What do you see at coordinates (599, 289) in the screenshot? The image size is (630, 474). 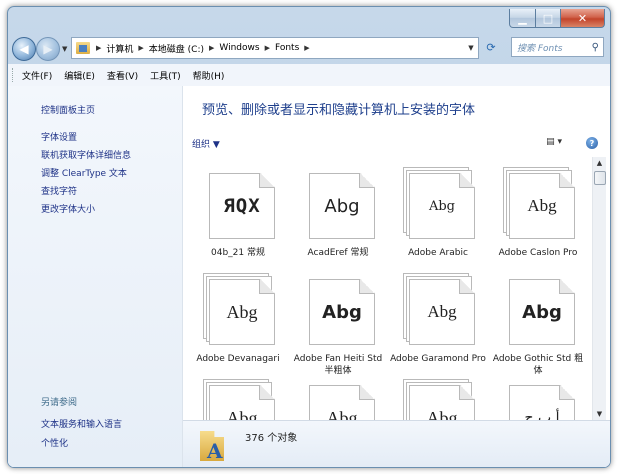 I see `vertical-scrollbar: ▲ ▼` at bounding box center [599, 289].